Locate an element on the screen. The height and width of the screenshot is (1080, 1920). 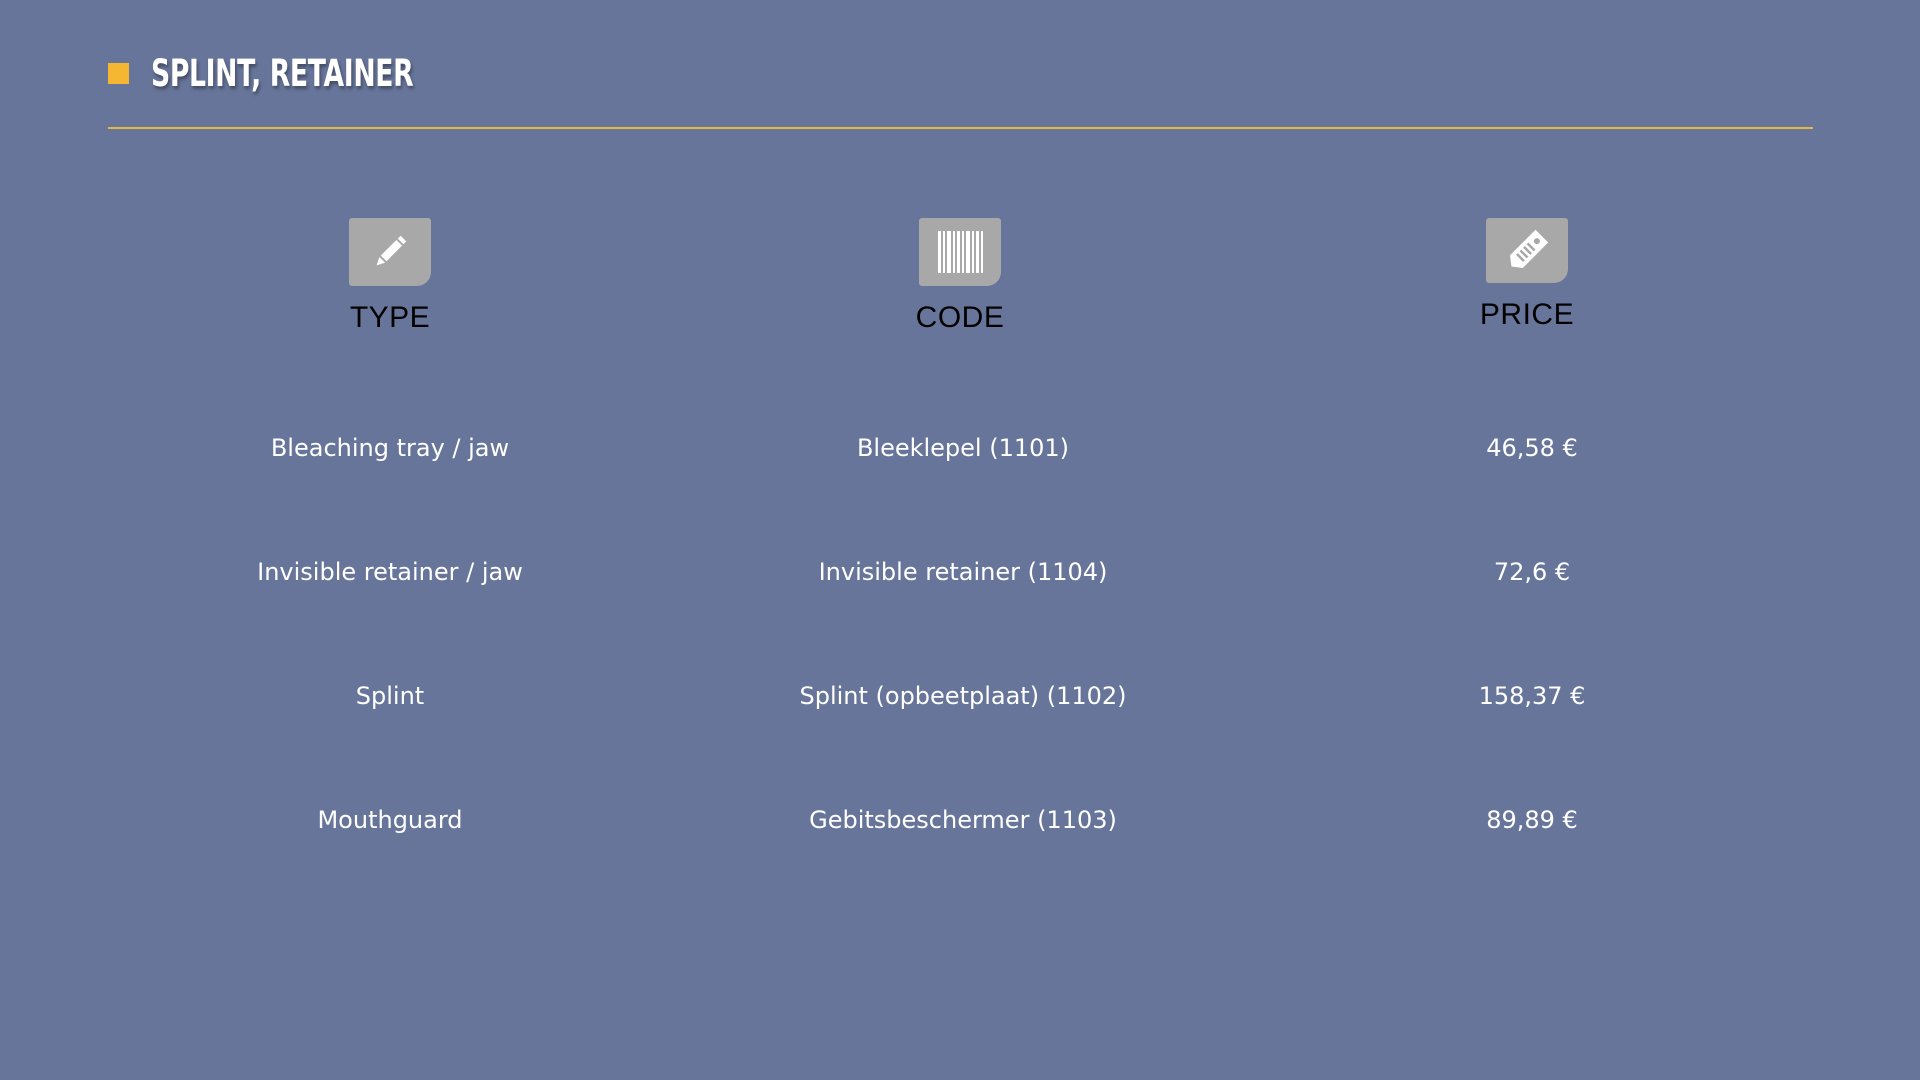
row-price: 72,6 € is located at coordinates (1532, 572).